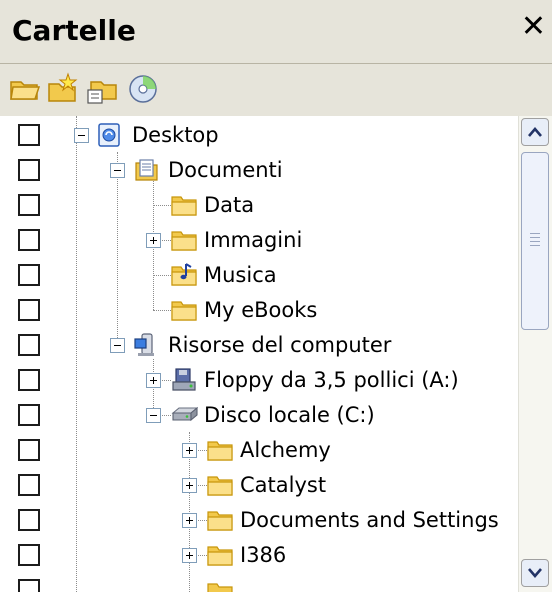 The width and height of the screenshot is (552, 592). Describe the element at coordinates (74, 30) in the screenshot. I see `panel-title: Cartelle` at that location.